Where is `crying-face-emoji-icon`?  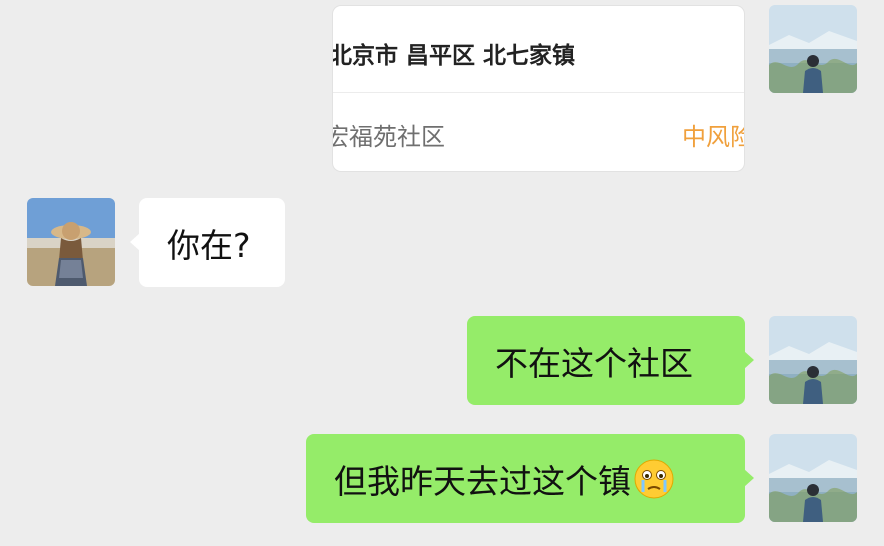 crying-face-emoji-icon is located at coordinates (654, 479).